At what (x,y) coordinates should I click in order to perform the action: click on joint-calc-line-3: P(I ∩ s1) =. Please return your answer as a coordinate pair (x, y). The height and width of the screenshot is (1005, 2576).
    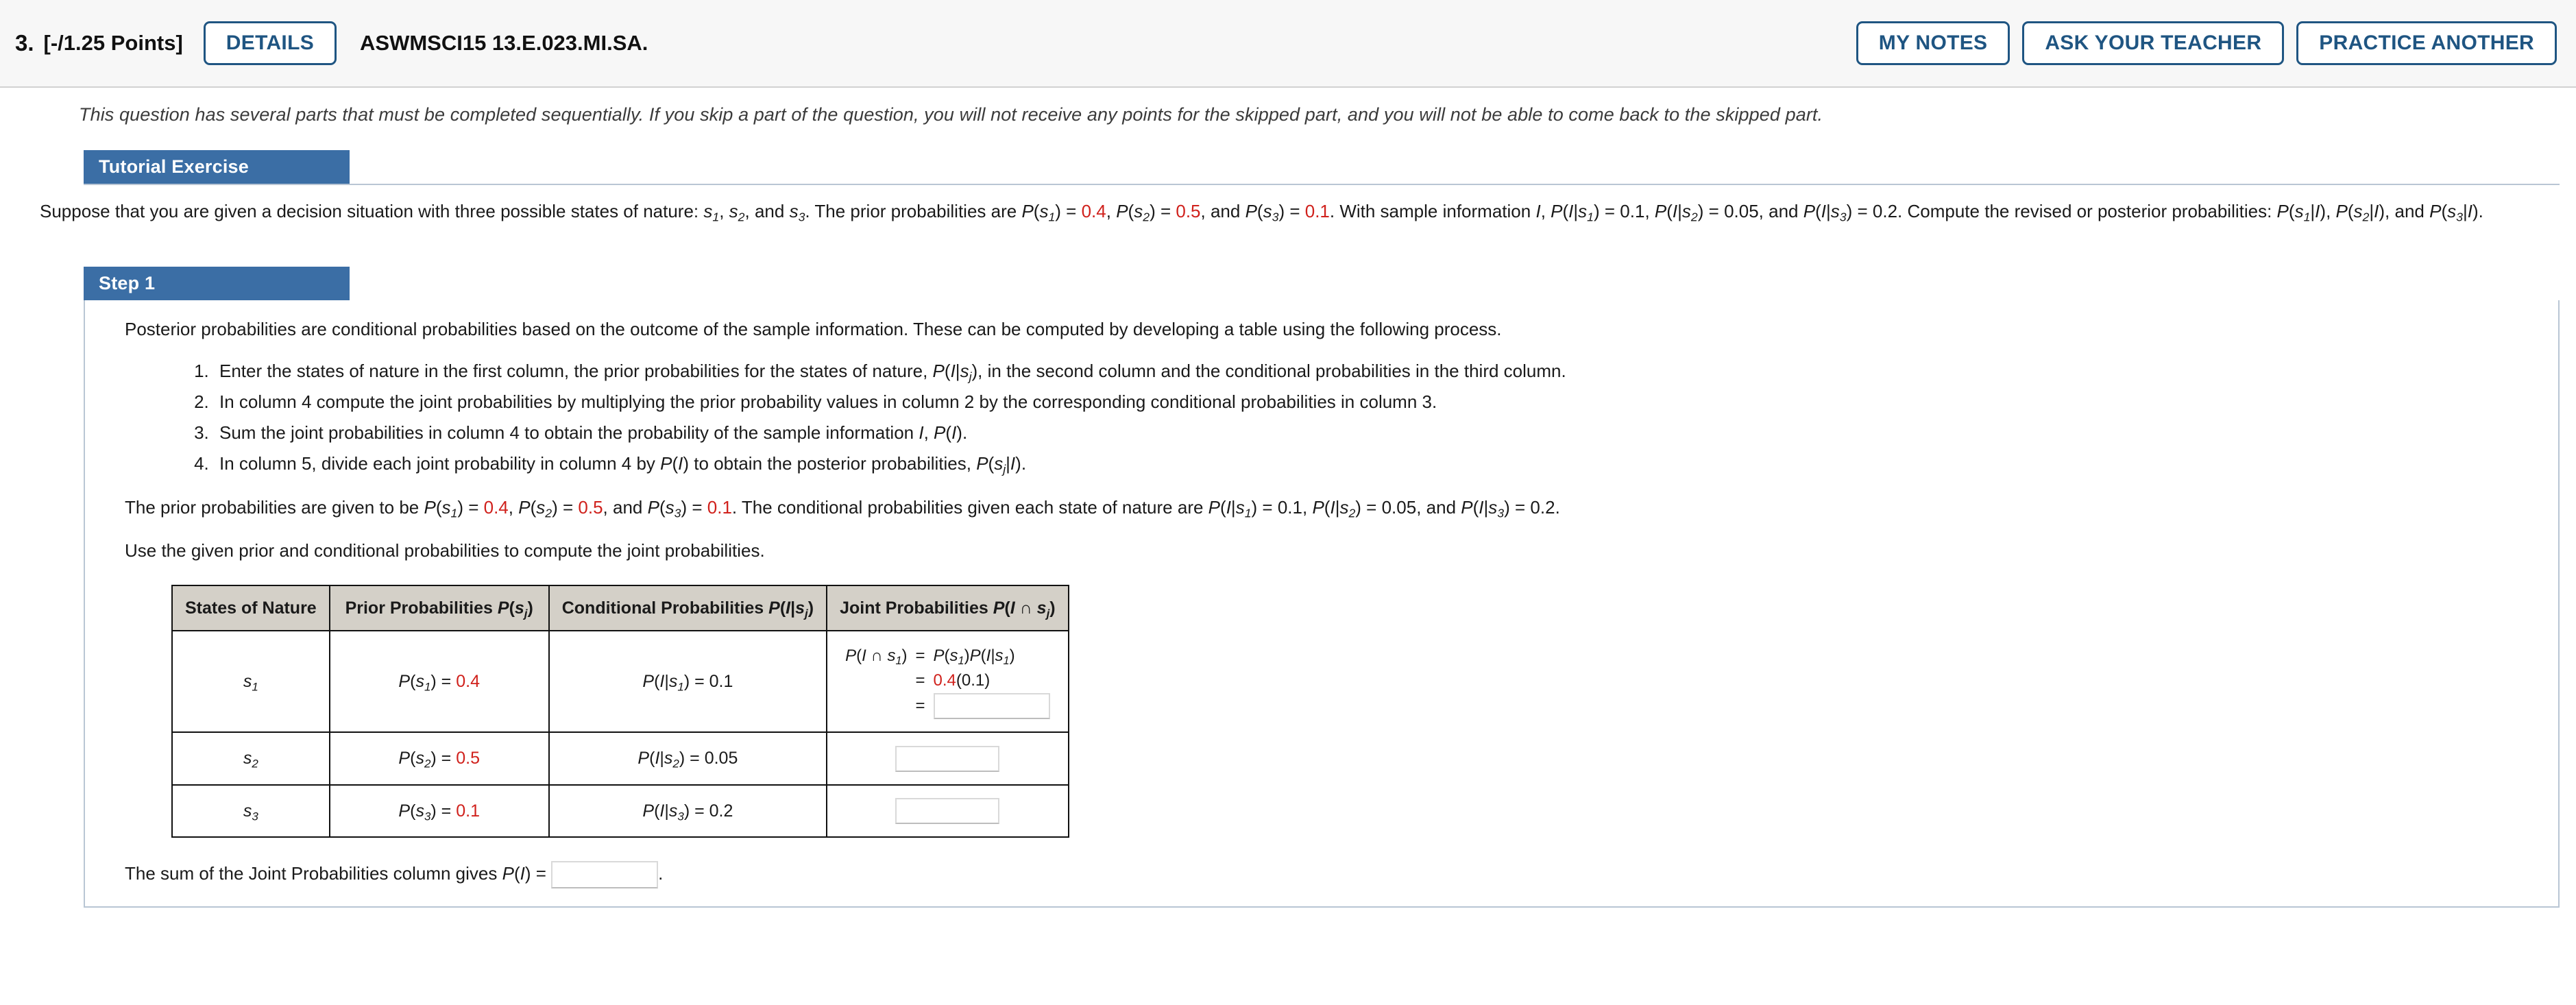
    Looking at the image, I should click on (947, 706).